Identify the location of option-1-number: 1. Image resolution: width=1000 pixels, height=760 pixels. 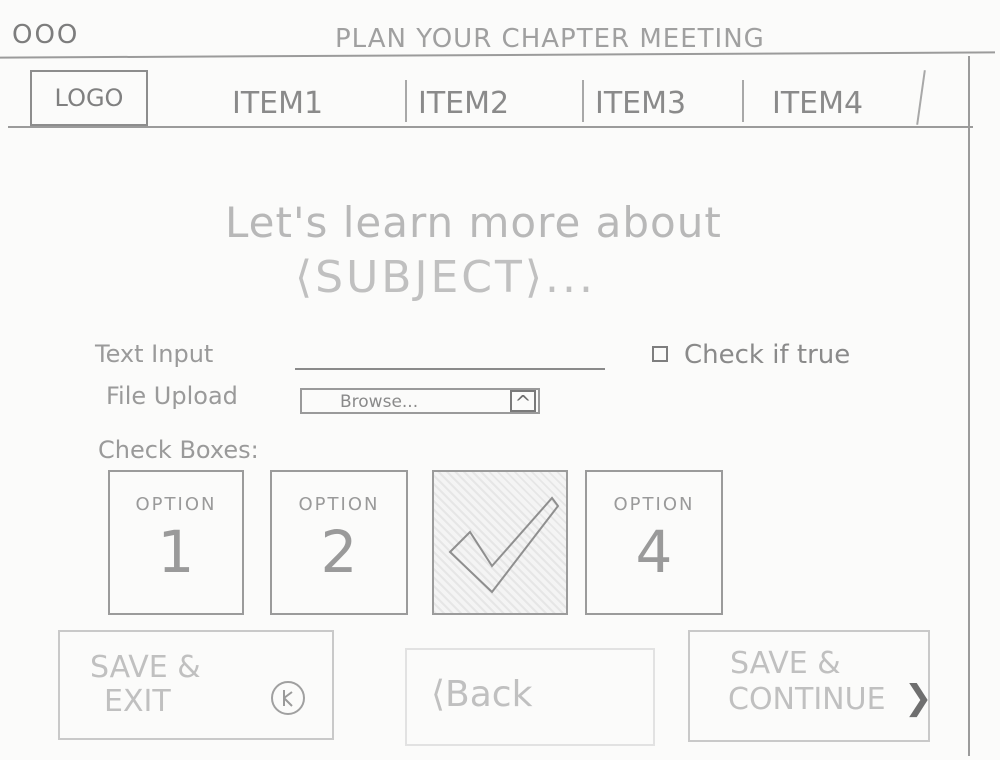
(176, 552).